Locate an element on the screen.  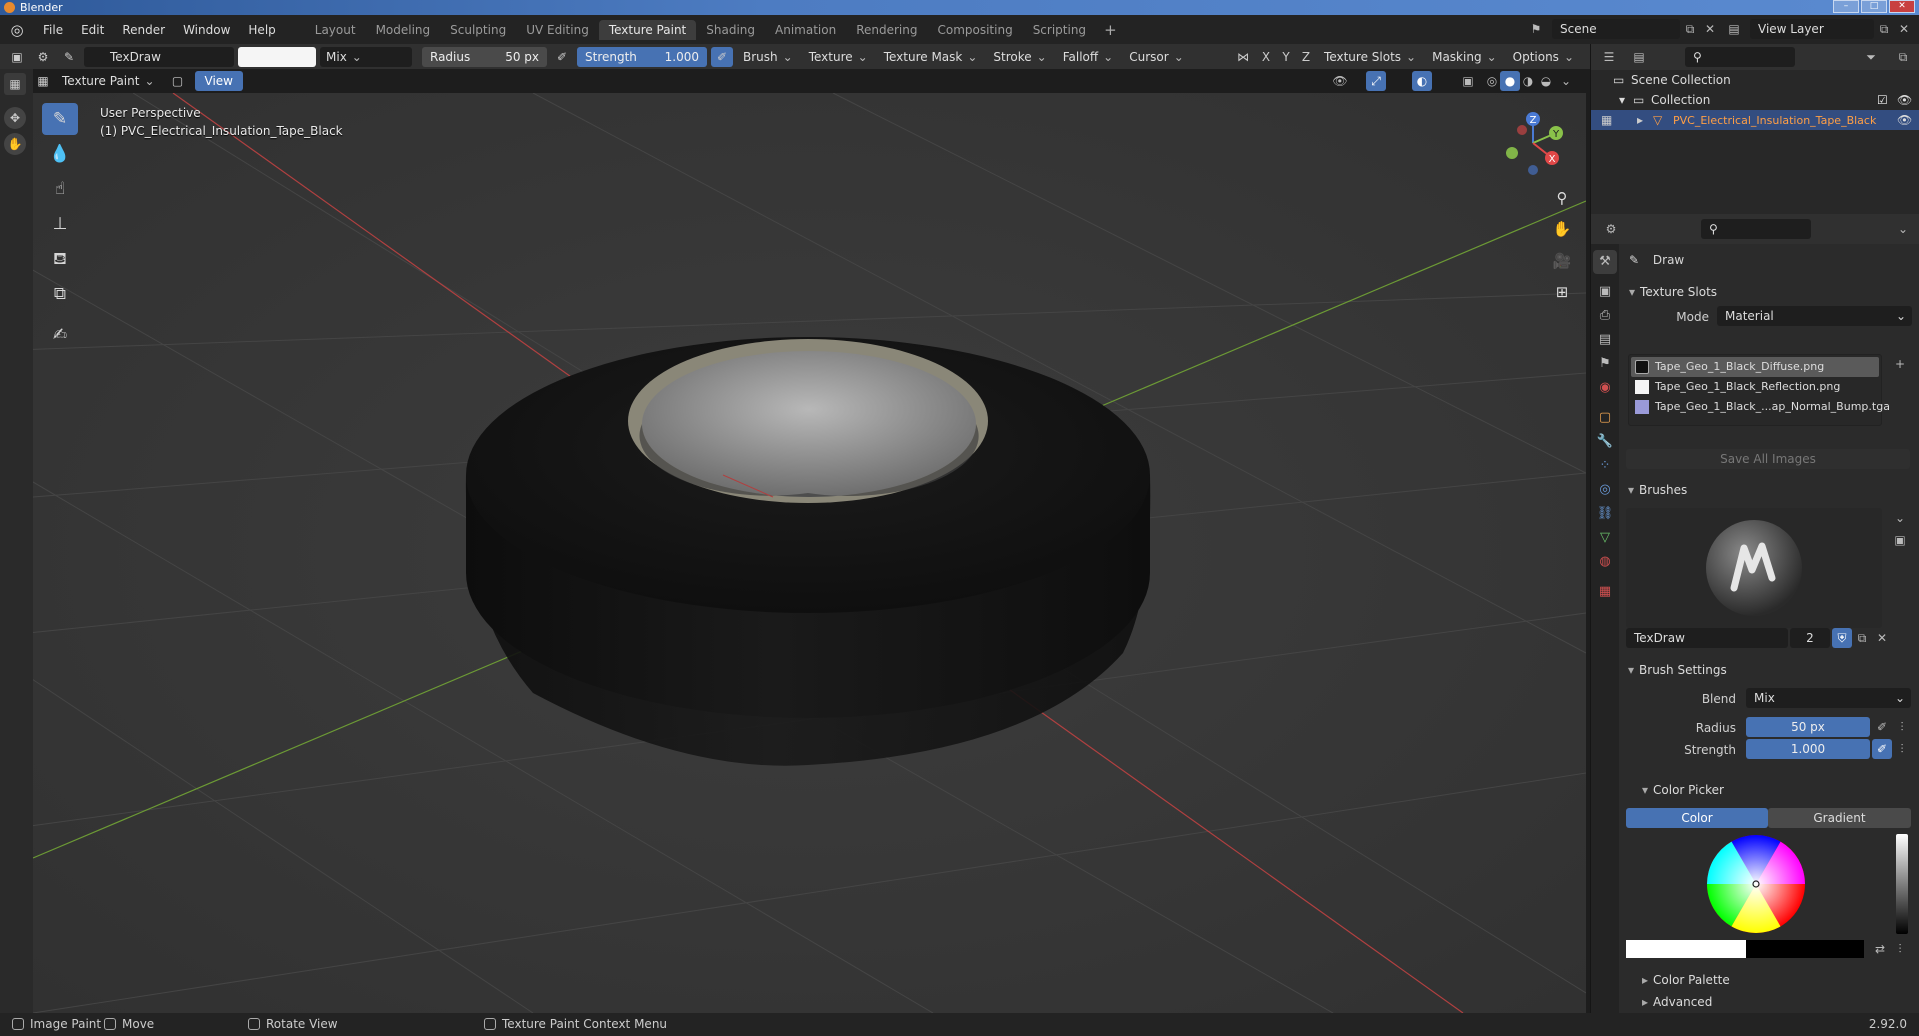
tab-texture-paint: Texture Paint is located at coordinates (647, 29).